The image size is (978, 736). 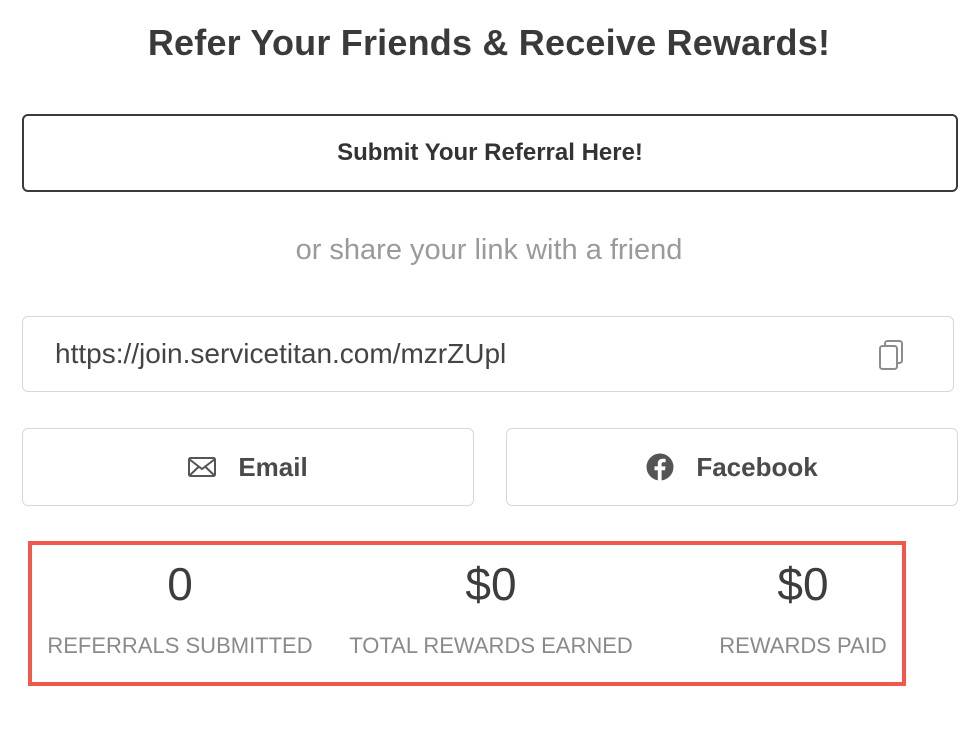 I want to click on facebook-share-button: Facebook, so click(x=732, y=467).